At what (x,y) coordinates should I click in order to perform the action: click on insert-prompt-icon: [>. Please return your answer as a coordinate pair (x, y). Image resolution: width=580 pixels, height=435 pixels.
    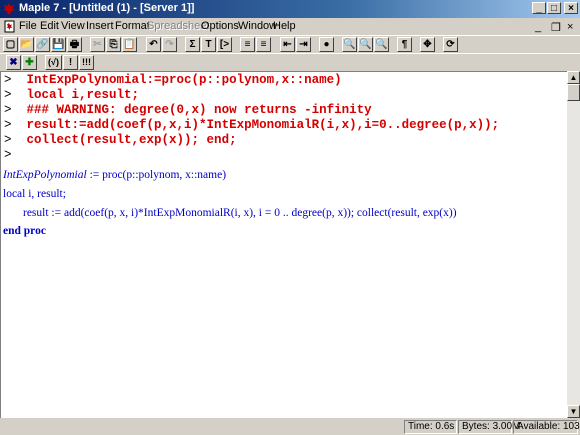
    Looking at the image, I should click on (224, 44).